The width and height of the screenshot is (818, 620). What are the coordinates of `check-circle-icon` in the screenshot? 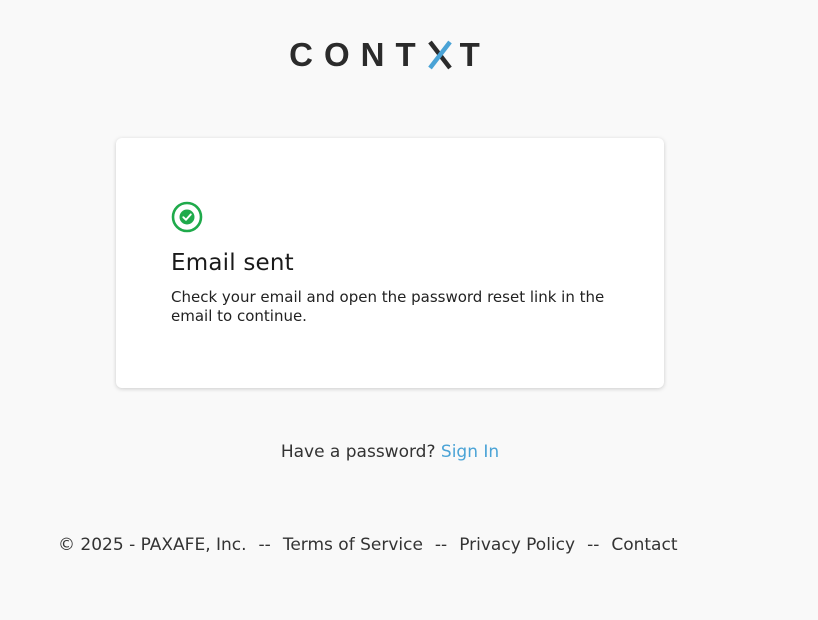 It's located at (187, 217).